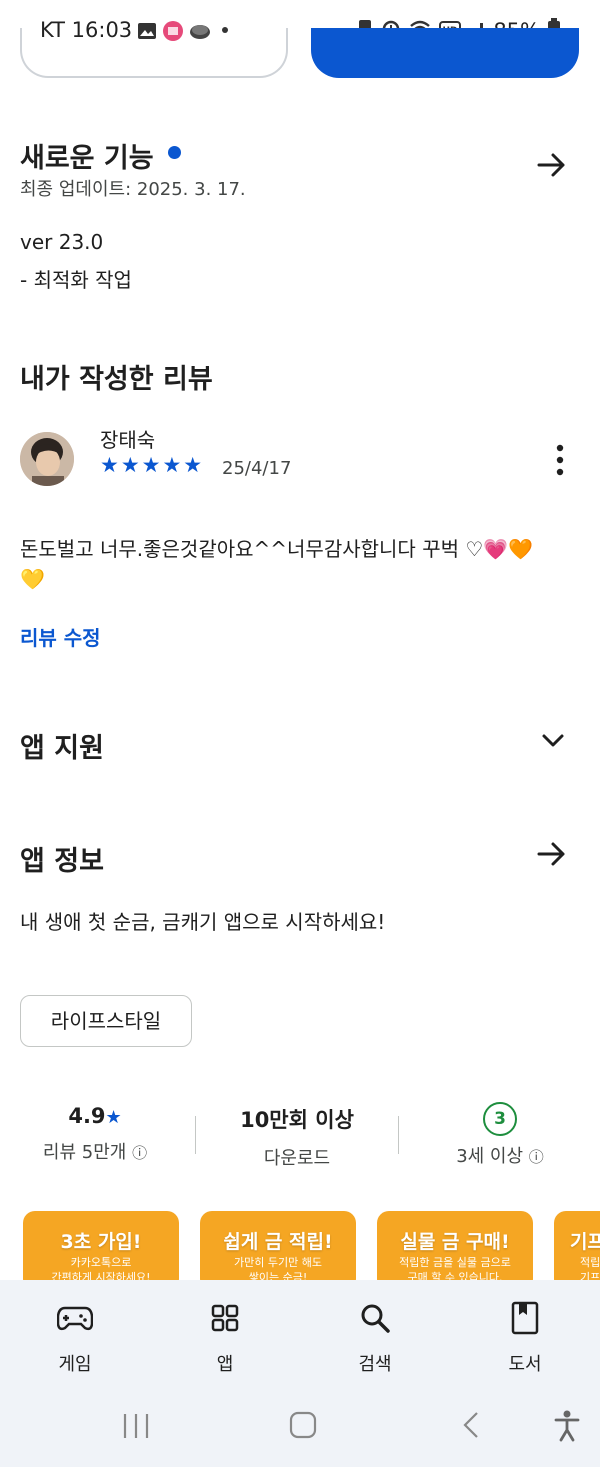 The image size is (600, 1467). I want to click on rating-value: 4.9, so click(87, 1116).